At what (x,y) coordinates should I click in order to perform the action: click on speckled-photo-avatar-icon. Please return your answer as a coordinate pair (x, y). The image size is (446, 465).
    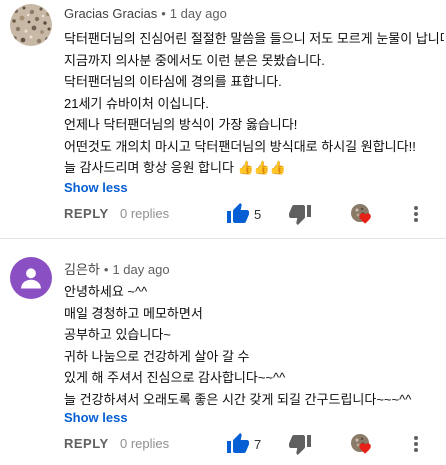
    Looking at the image, I should click on (31, 25).